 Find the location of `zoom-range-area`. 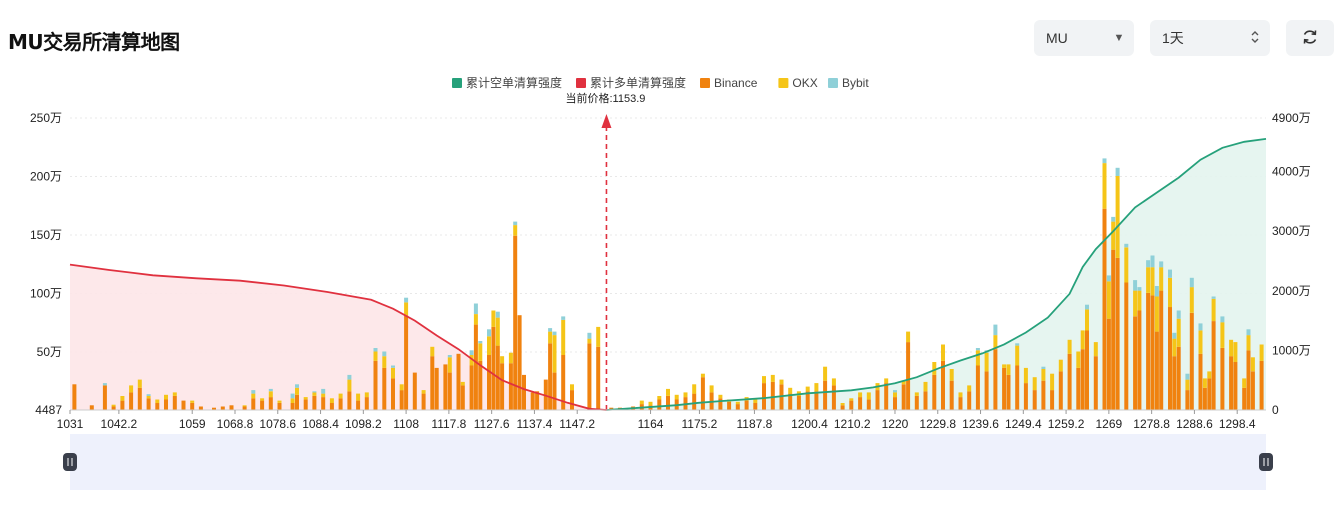

zoom-range-area is located at coordinates (668, 462).